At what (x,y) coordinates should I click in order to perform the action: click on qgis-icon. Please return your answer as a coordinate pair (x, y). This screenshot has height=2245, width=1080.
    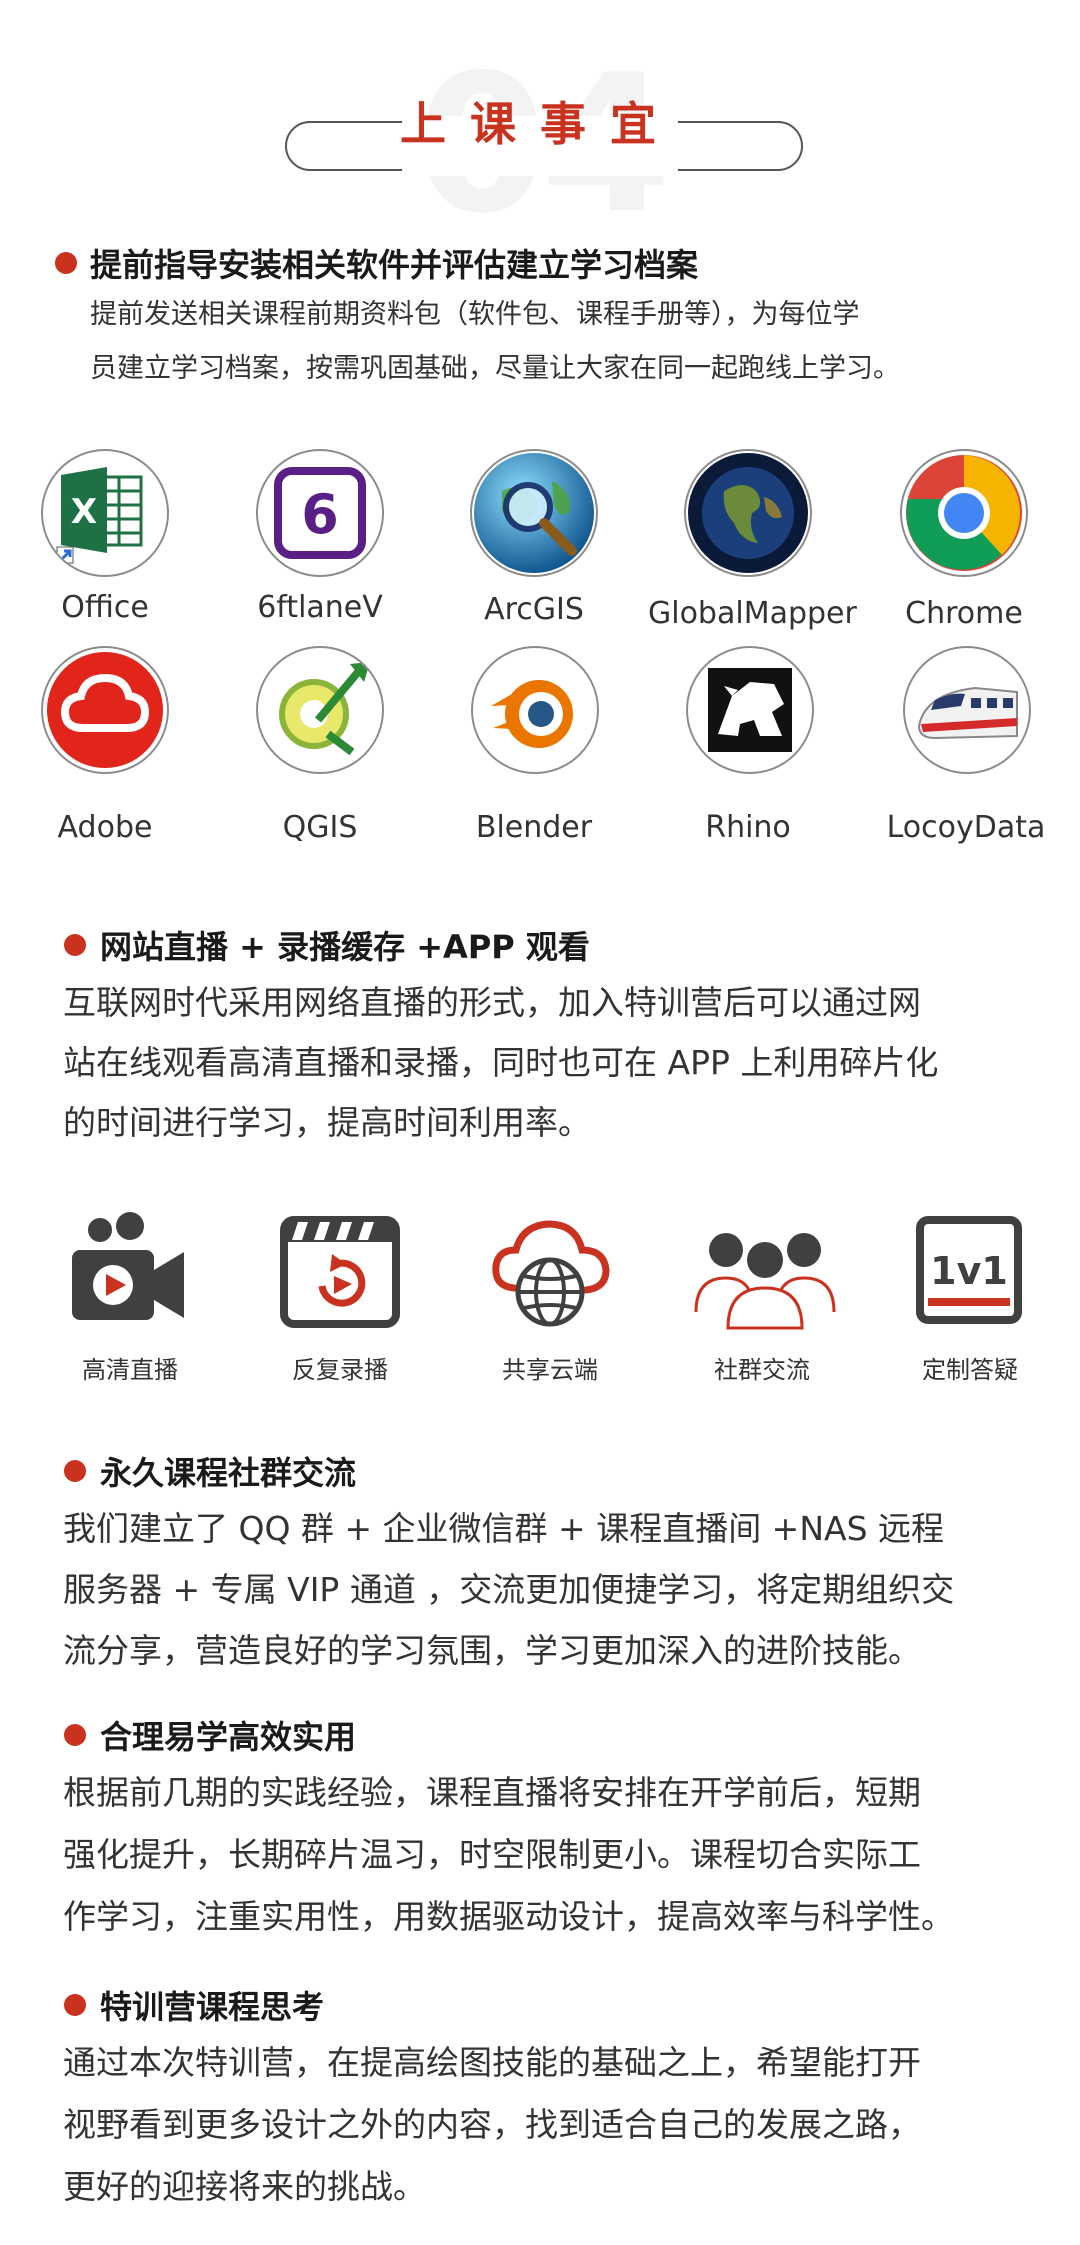
    Looking at the image, I should click on (320, 710).